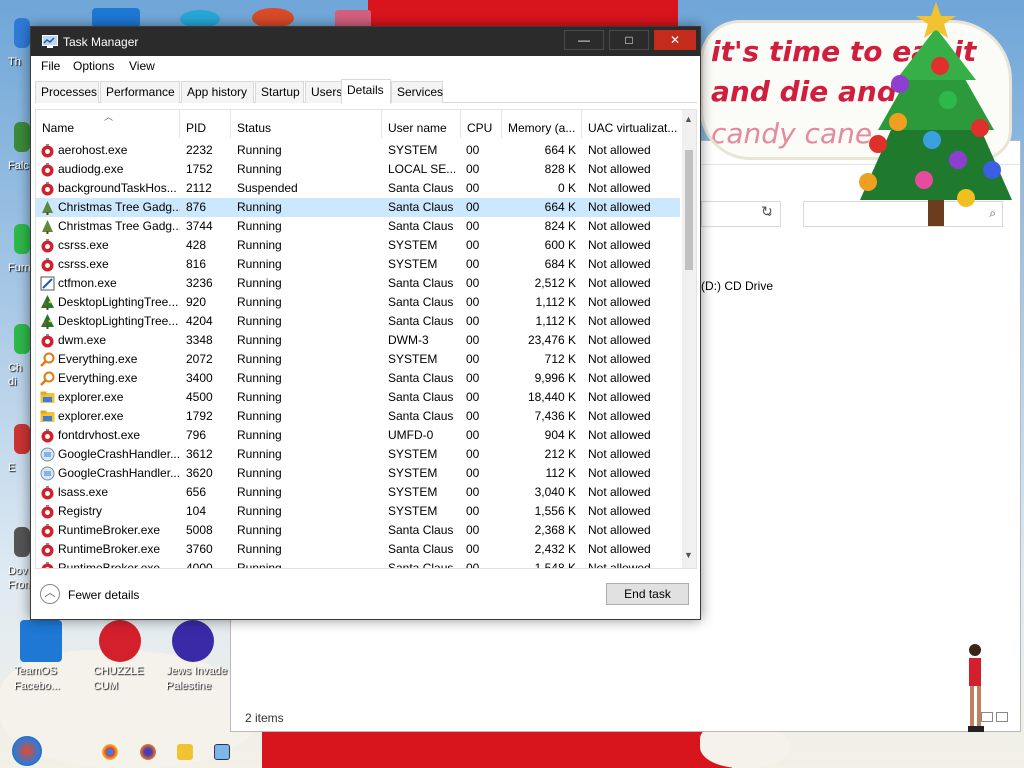 This screenshot has height=768, width=1024. I want to click on tab-app-history: App history, so click(217, 92).